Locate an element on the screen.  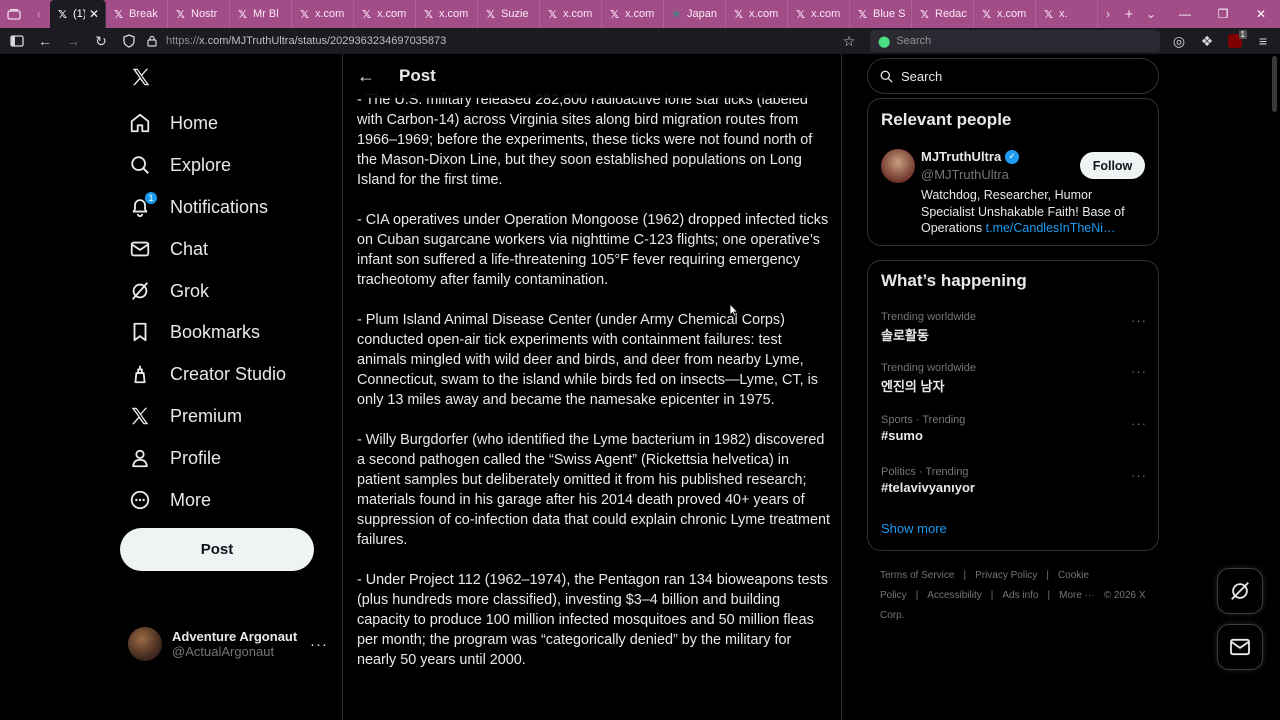
tab-overview-icon is located at coordinates (14, 14).